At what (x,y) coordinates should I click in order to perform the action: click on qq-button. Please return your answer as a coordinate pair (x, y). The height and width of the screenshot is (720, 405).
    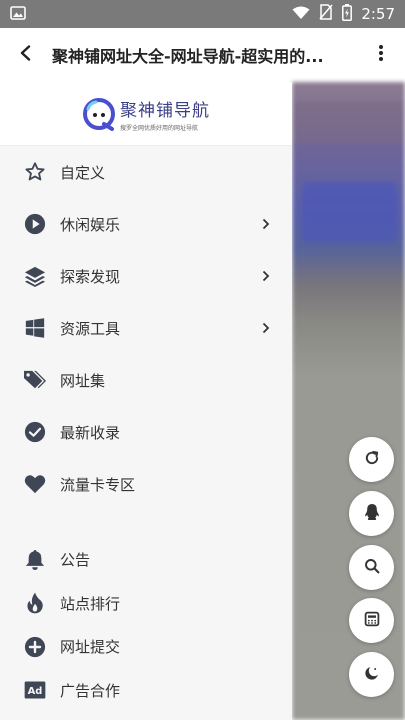
    Looking at the image, I should click on (371, 513).